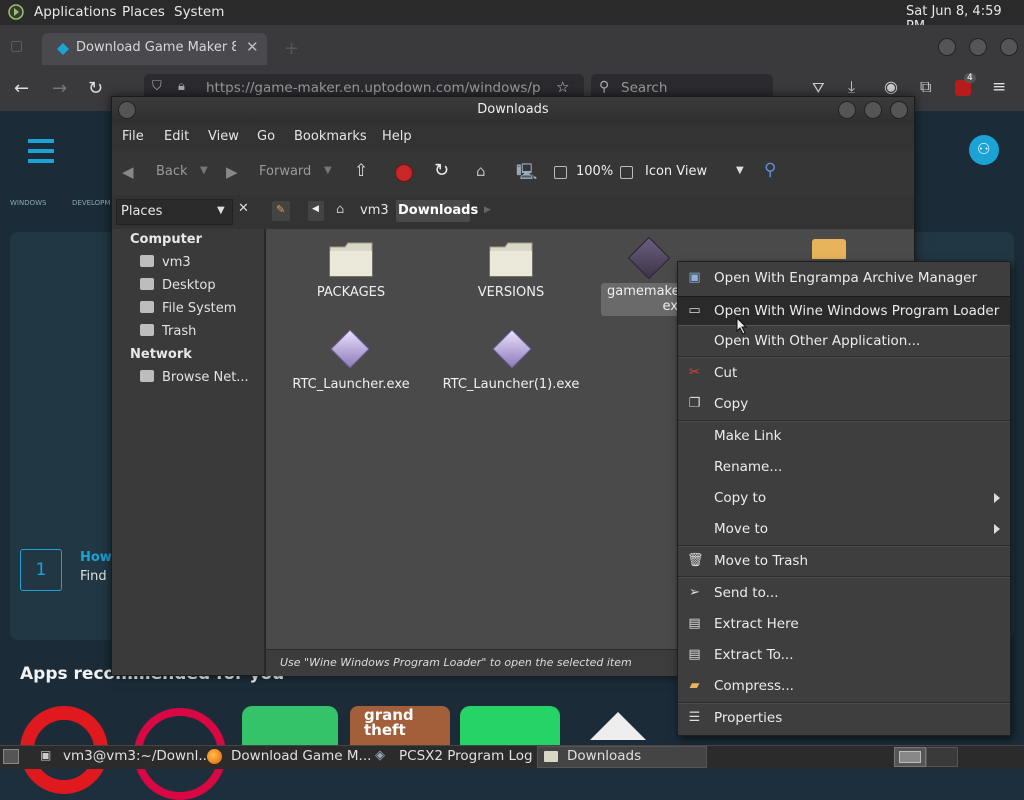 This screenshot has width=1024, height=800. I want to click on forward-icon: ▶, so click(232, 172).